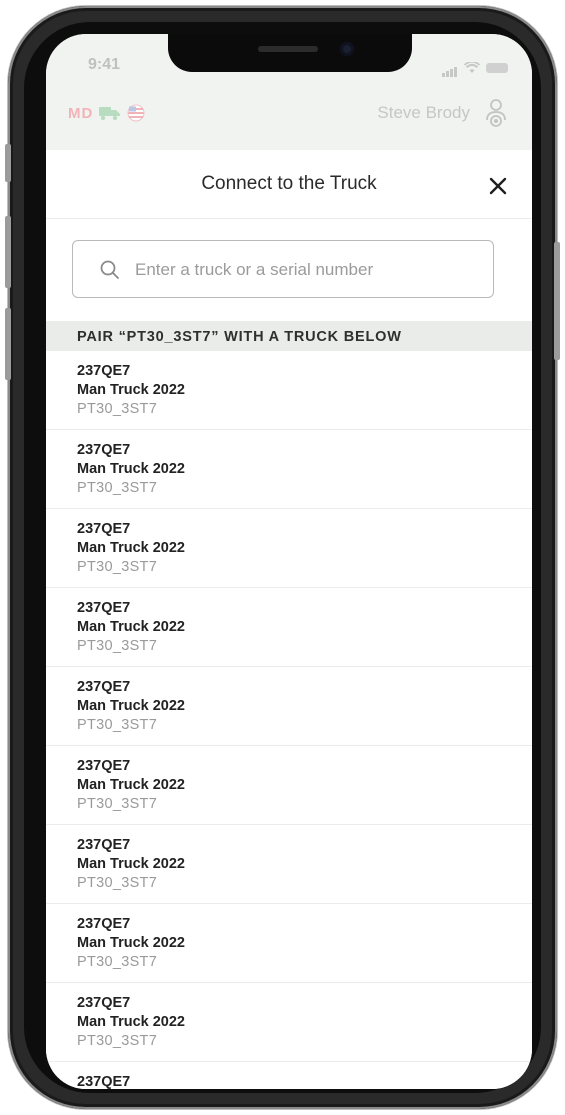 The height and width of the screenshot is (1115, 565). I want to click on volume-down-button, so click(8, 344).